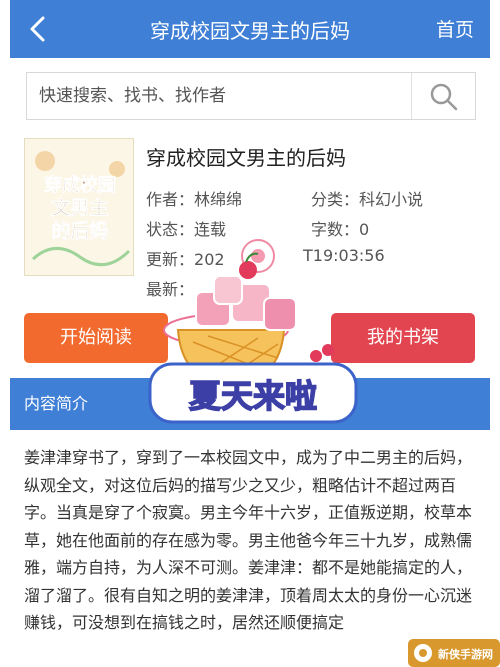  What do you see at coordinates (219, 96) in the screenshot?
I see `search-input` at bounding box center [219, 96].